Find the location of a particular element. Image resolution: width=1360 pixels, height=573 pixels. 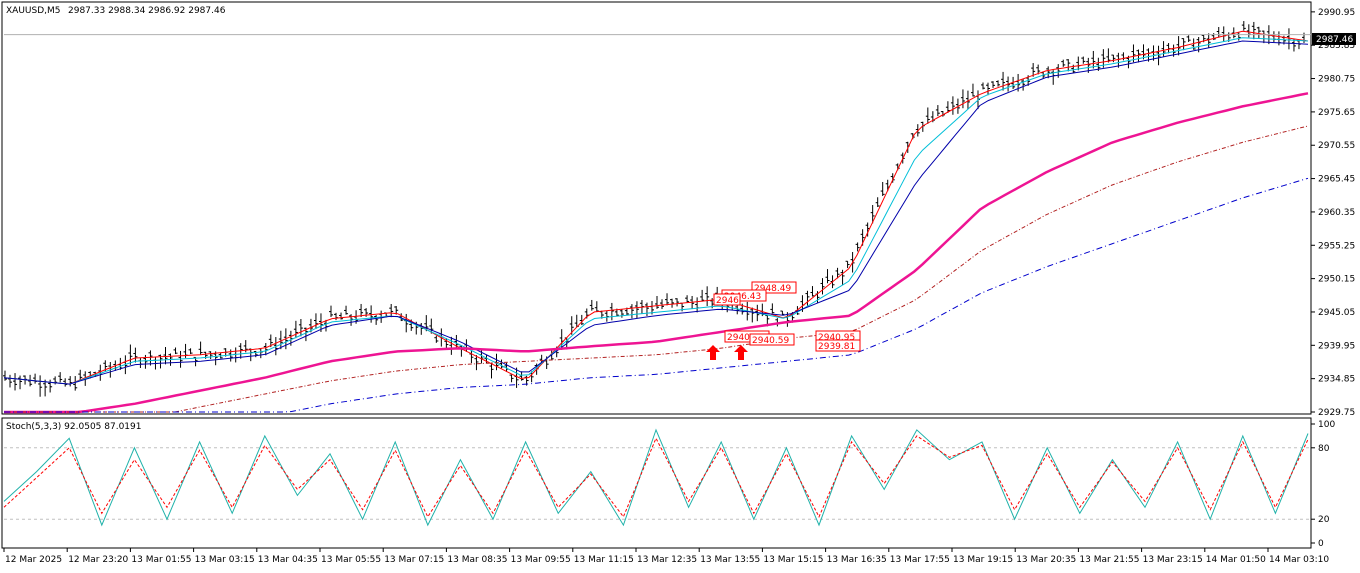

current-price-label: 2987.46 is located at coordinates (1334, 40).